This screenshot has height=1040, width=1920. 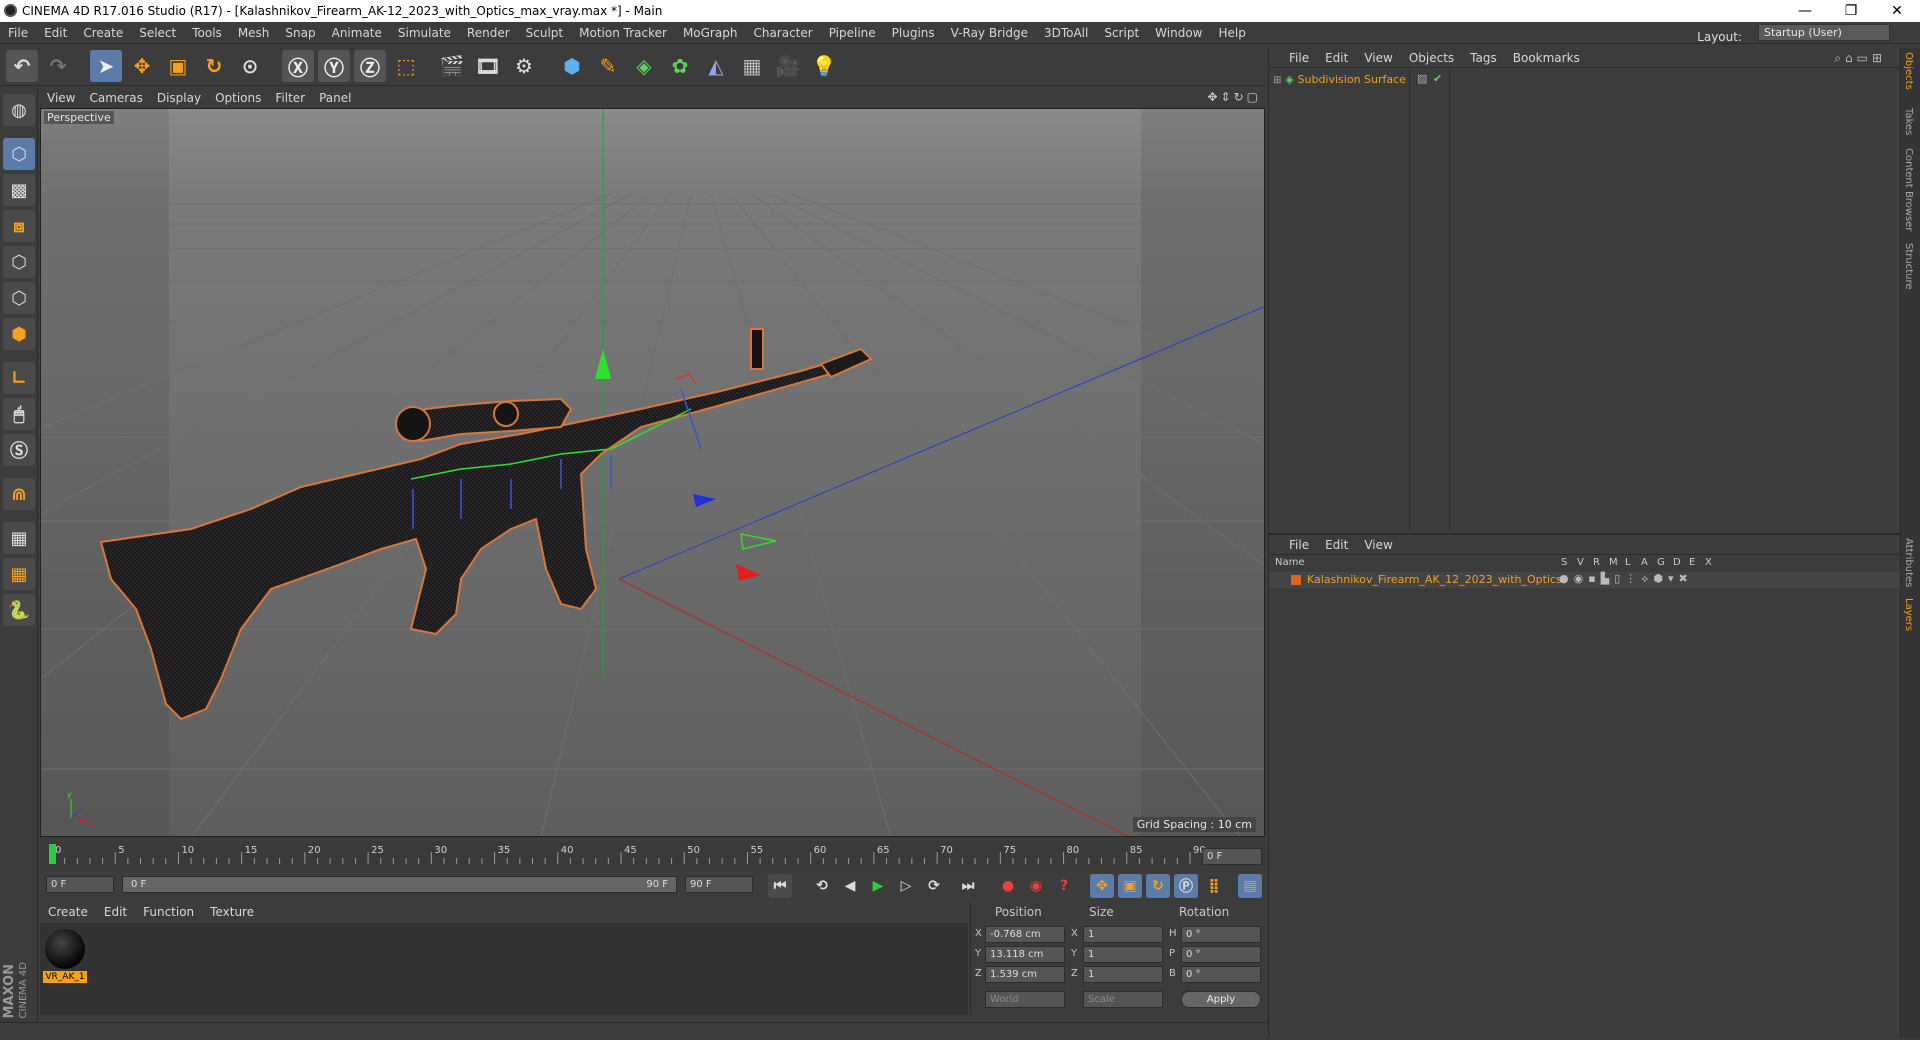 I want to click on viewport-menu-options: Options, so click(x=238, y=98).